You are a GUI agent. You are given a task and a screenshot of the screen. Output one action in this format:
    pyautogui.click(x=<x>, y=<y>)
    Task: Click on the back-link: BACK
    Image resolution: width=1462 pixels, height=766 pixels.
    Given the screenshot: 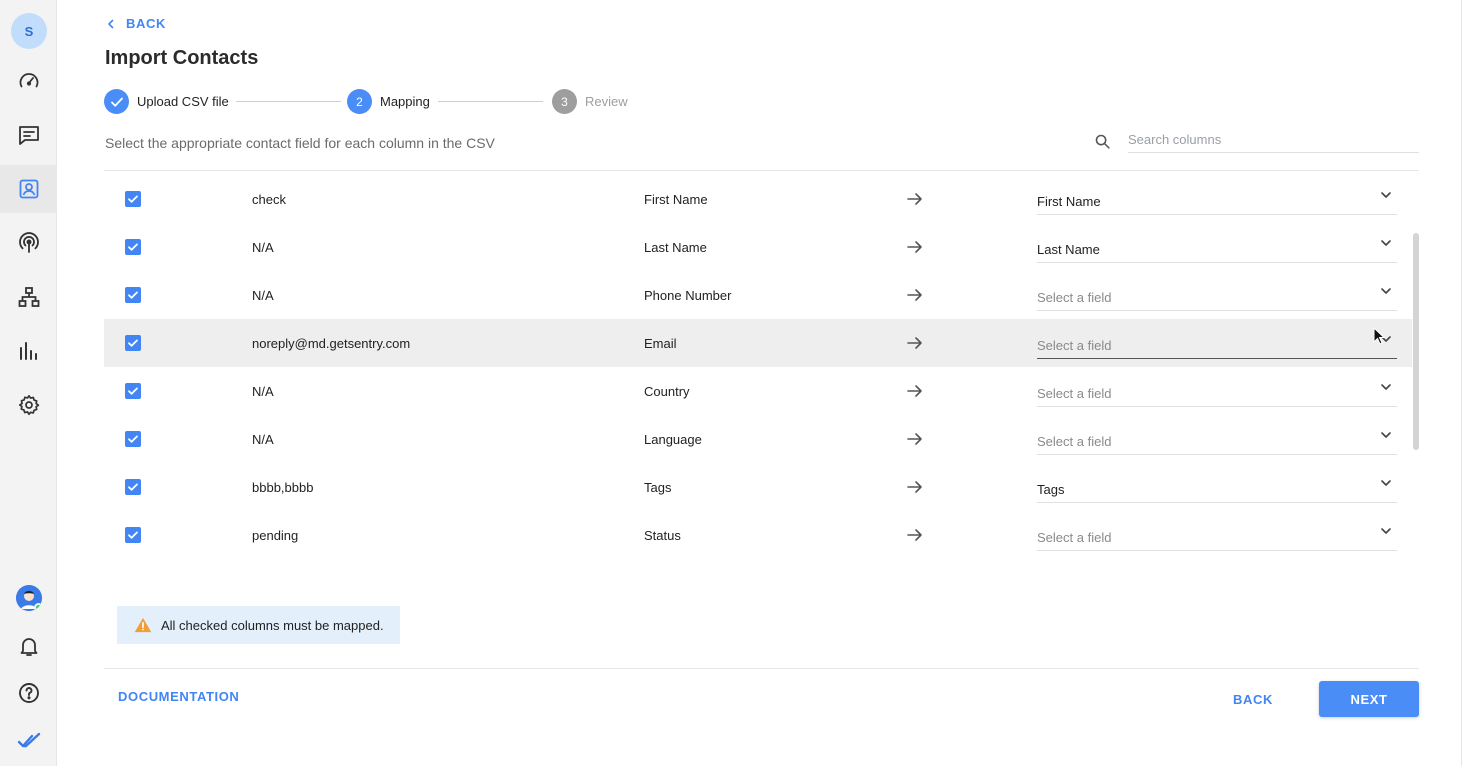 What is the action you would take?
    pyautogui.click(x=136, y=23)
    